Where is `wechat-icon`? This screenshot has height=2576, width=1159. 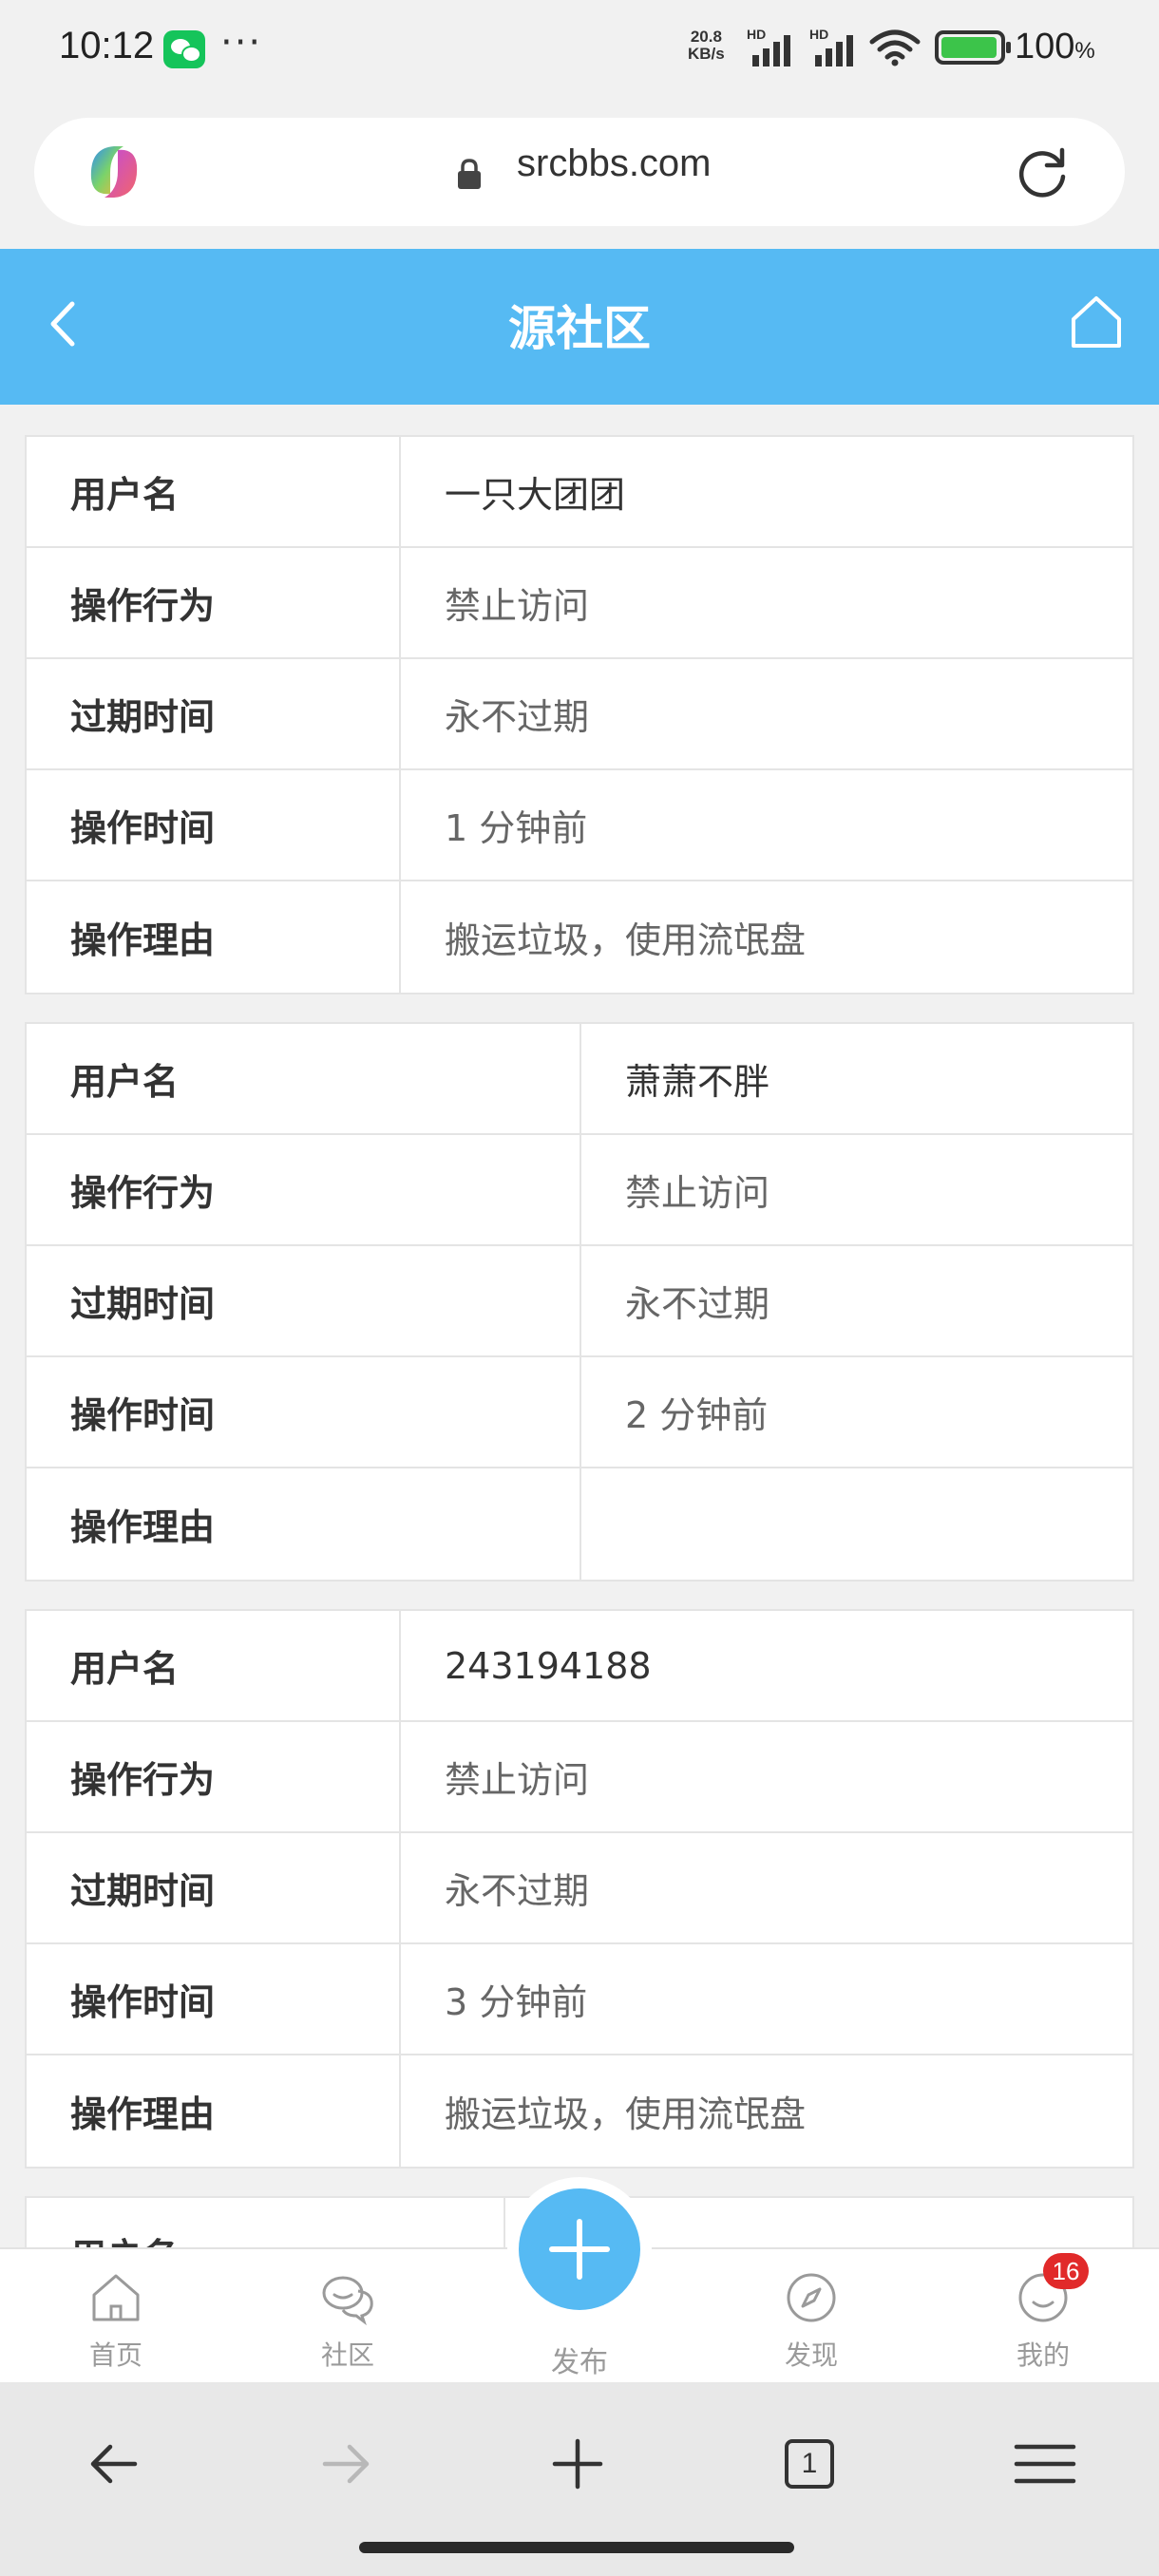
wechat-icon is located at coordinates (184, 49).